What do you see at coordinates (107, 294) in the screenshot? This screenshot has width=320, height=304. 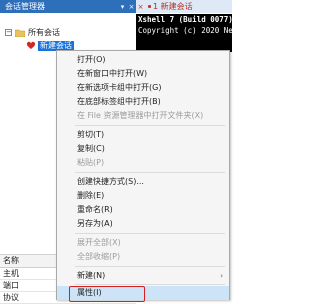 I see `menu-item-properties-wrap: 属性(I)` at bounding box center [107, 294].